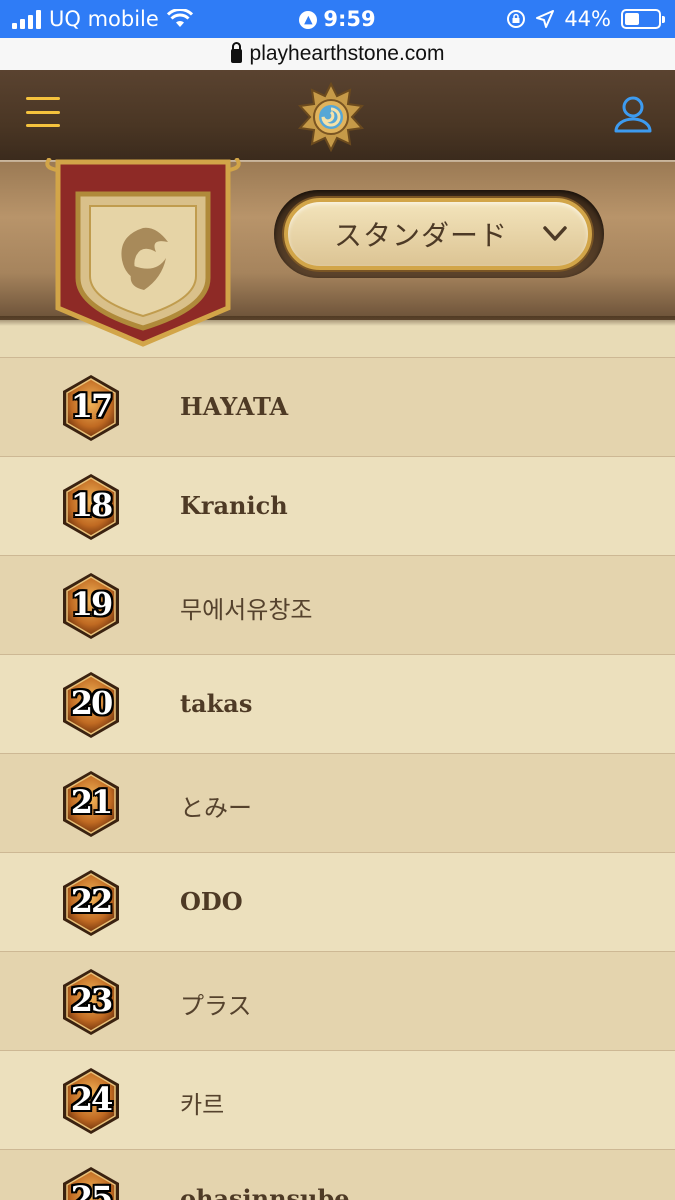 Image resolution: width=675 pixels, height=1200 pixels. Describe the element at coordinates (202, 1105) in the screenshot. I see `player-name: 카르` at that location.